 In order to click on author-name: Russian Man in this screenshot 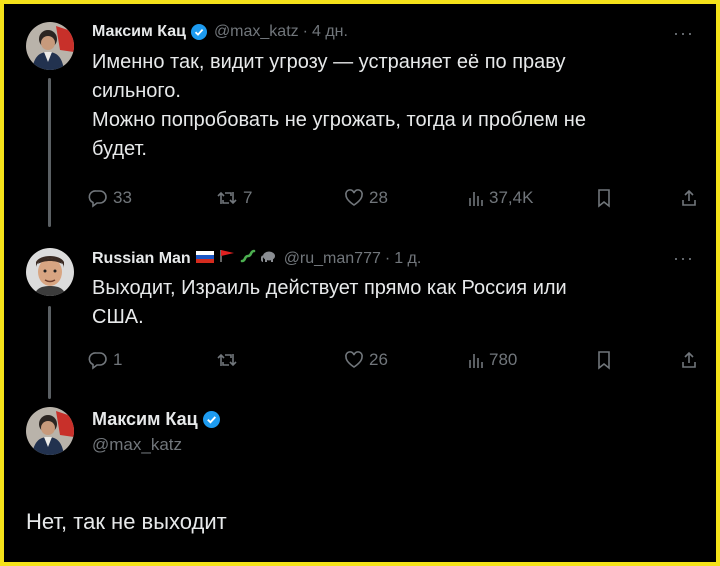, I will do `click(141, 259)`.